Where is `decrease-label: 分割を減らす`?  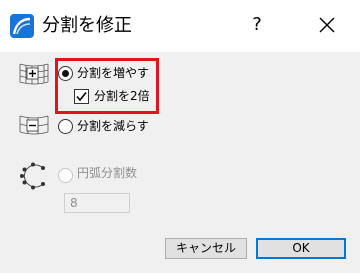
decrease-label: 分割を減らす is located at coordinates (113, 126).